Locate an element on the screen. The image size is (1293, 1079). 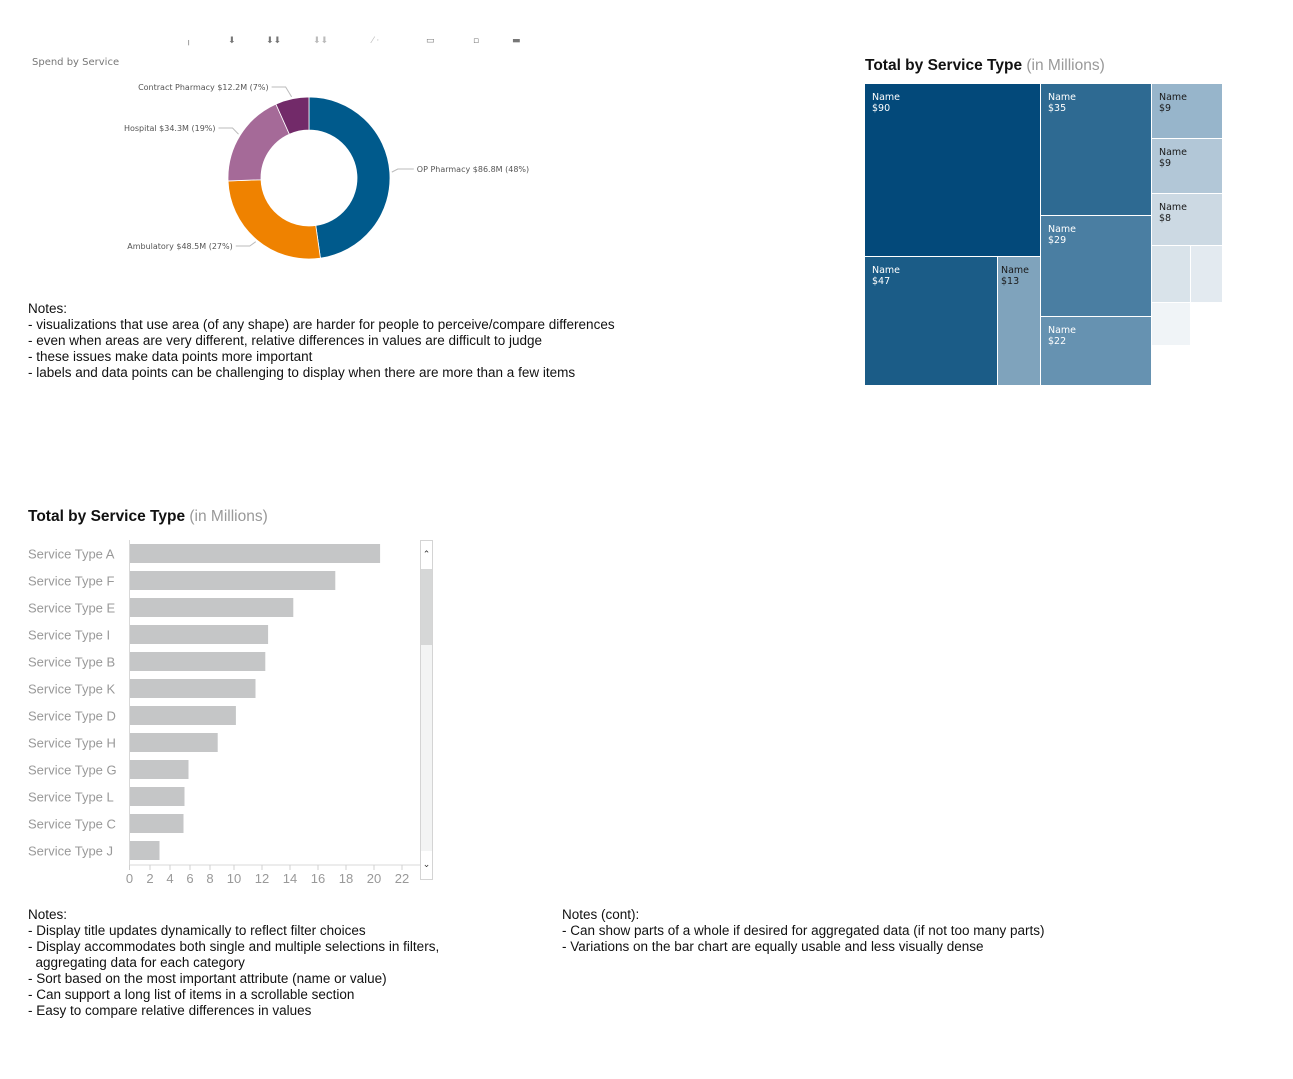
x-tick-label: 12 is located at coordinates (262, 878).